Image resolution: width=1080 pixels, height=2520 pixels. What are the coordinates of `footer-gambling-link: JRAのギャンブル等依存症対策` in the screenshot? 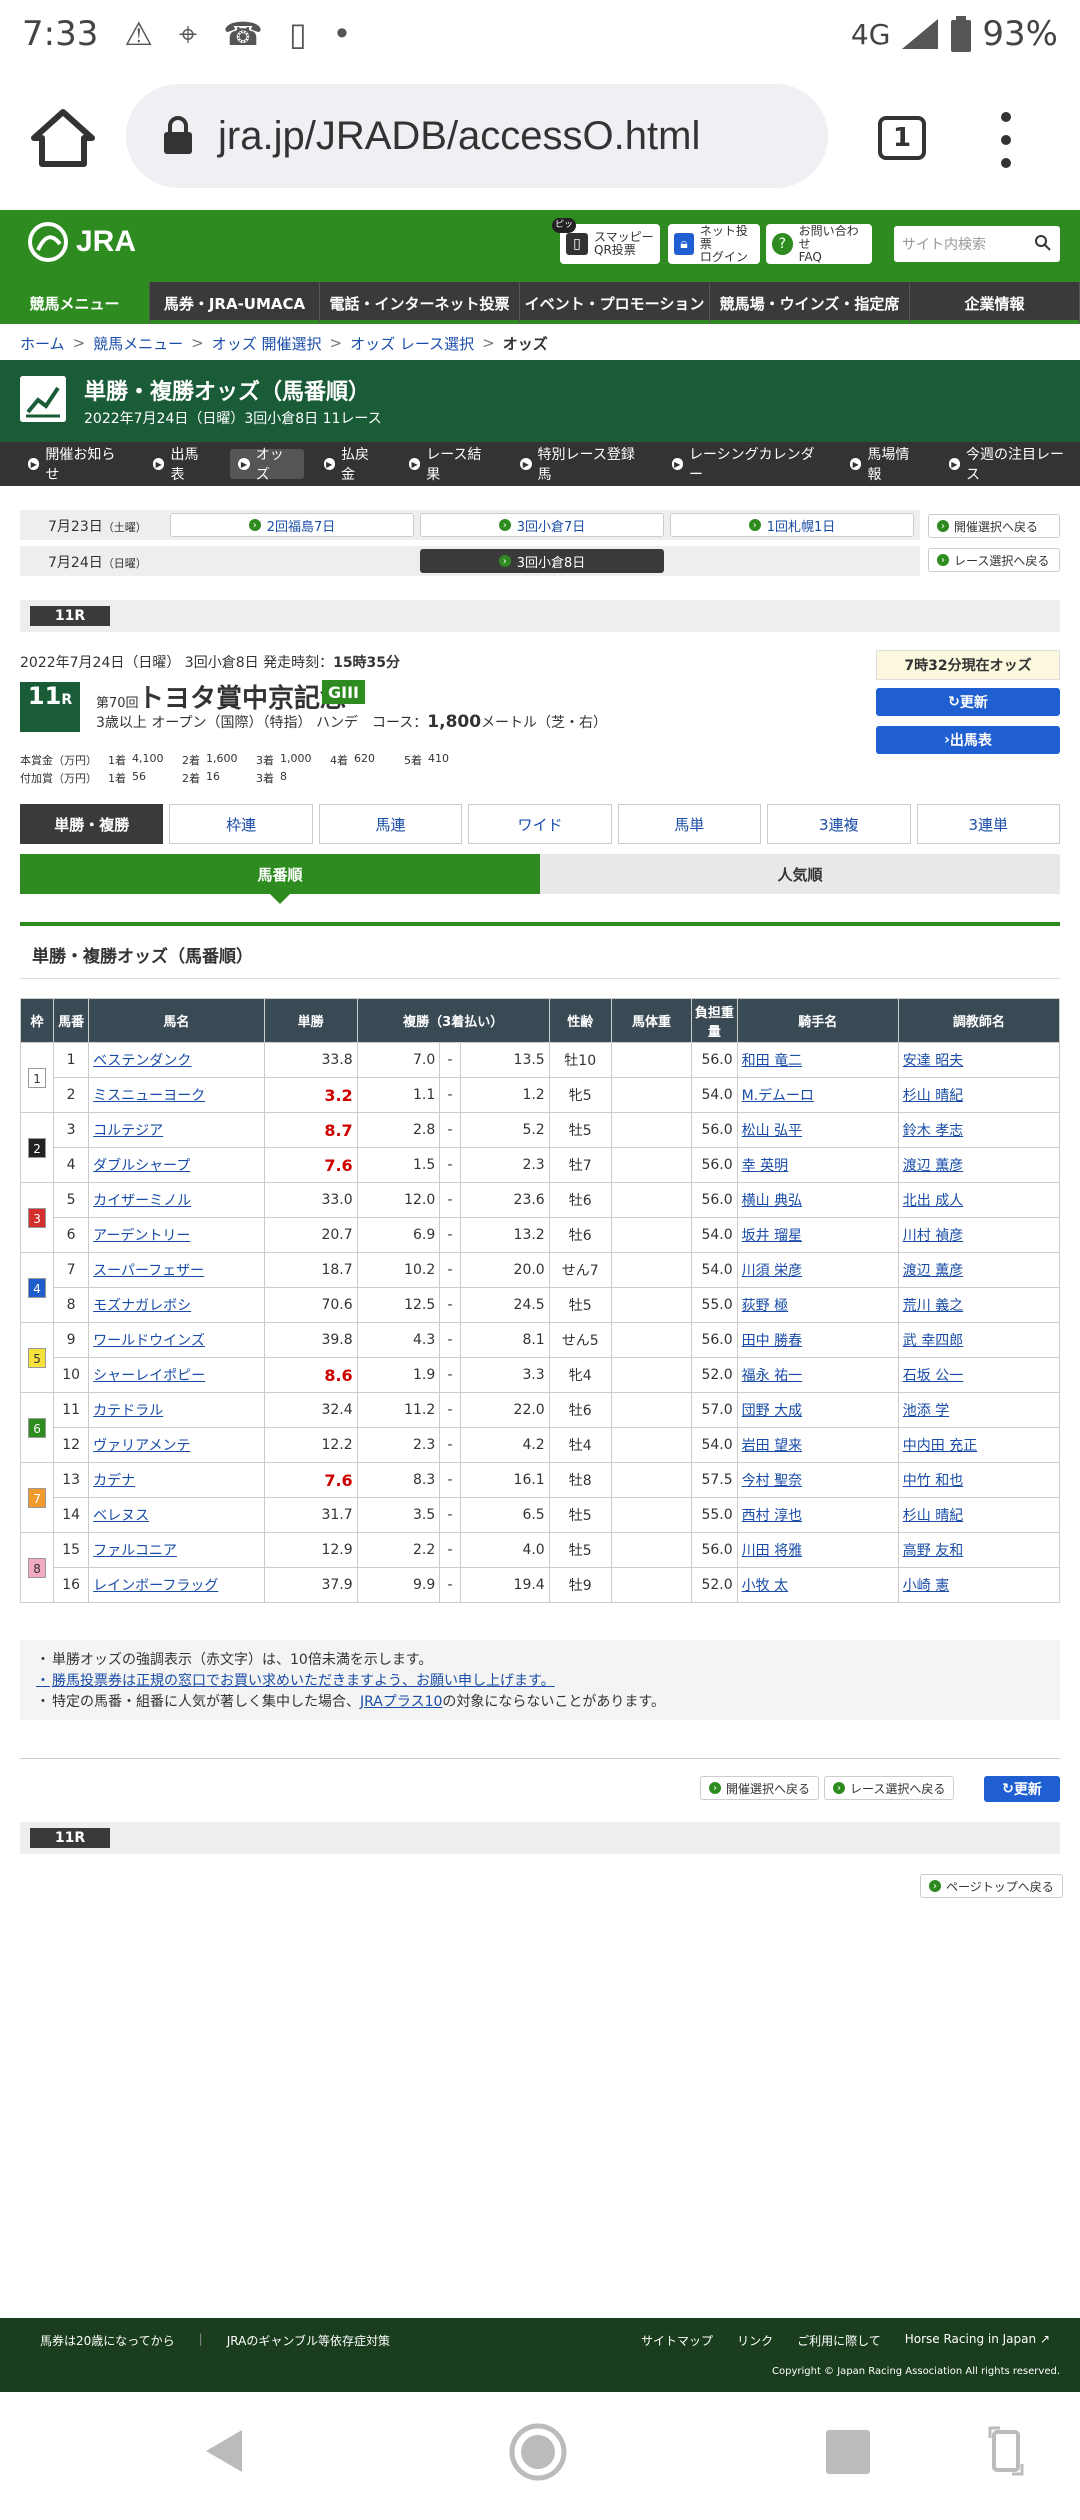 It's located at (308, 2340).